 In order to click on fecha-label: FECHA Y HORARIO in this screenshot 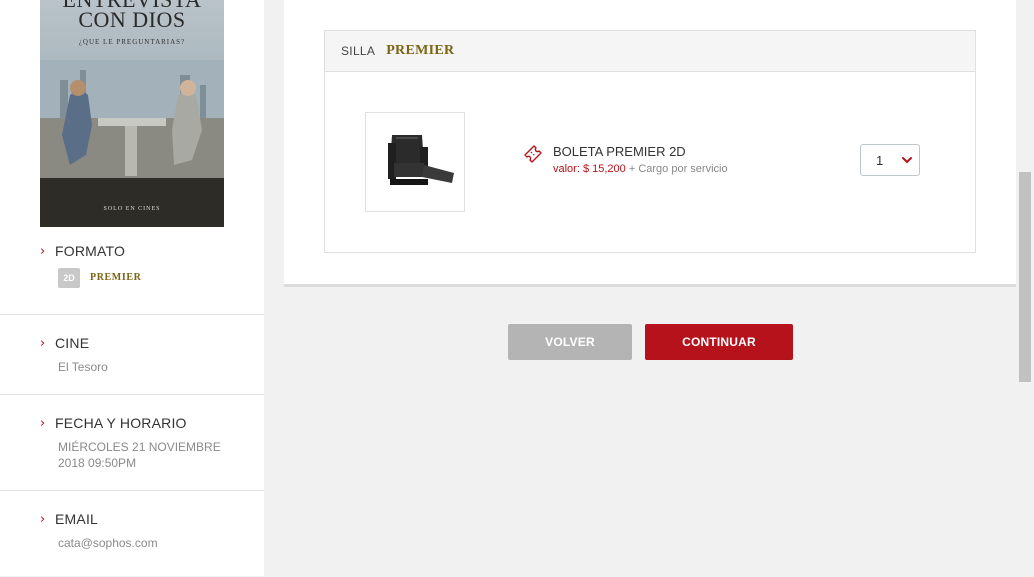, I will do `click(121, 423)`.